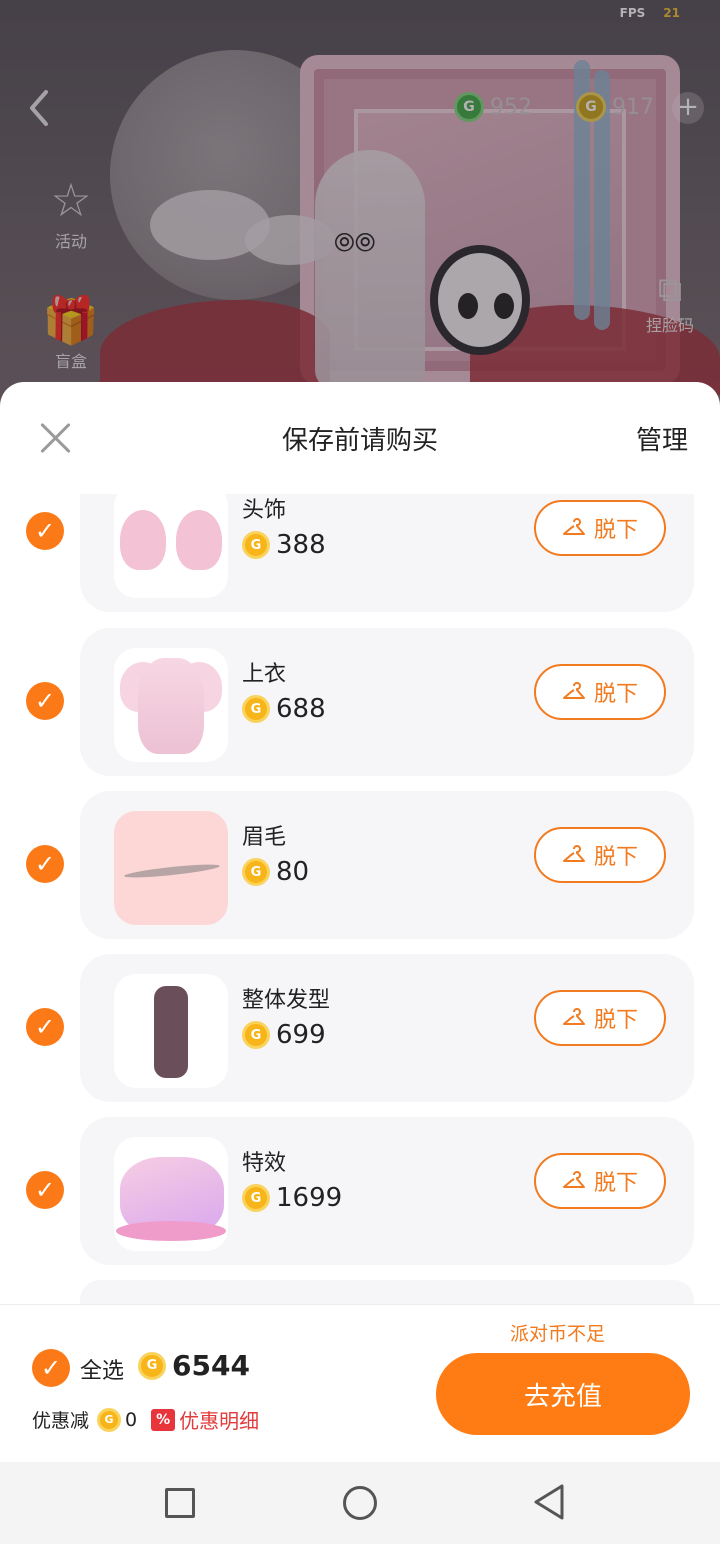  What do you see at coordinates (558, 1334) in the screenshot?
I see `insufficient-funds-notice: 派对币不足` at bounding box center [558, 1334].